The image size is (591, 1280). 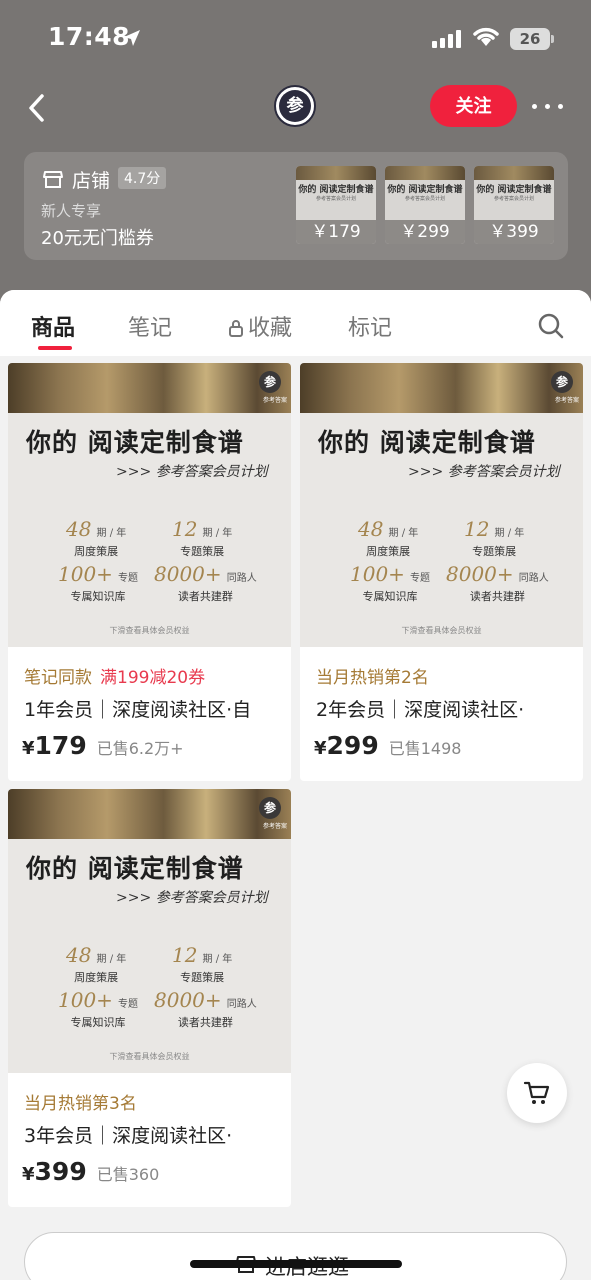 What do you see at coordinates (514, 232) in the screenshot?
I see `thumbnail-price: ￥399` at bounding box center [514, 232].